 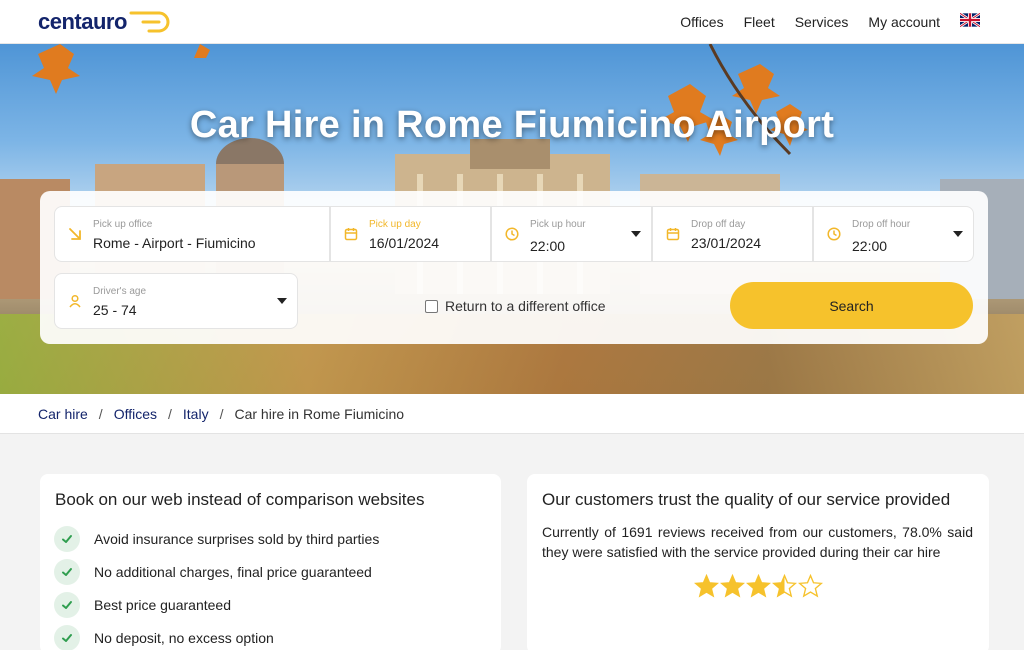 I want to click on page-title: Car Hire in Rome Fiumicino Airport, so click(x=512, y=125).